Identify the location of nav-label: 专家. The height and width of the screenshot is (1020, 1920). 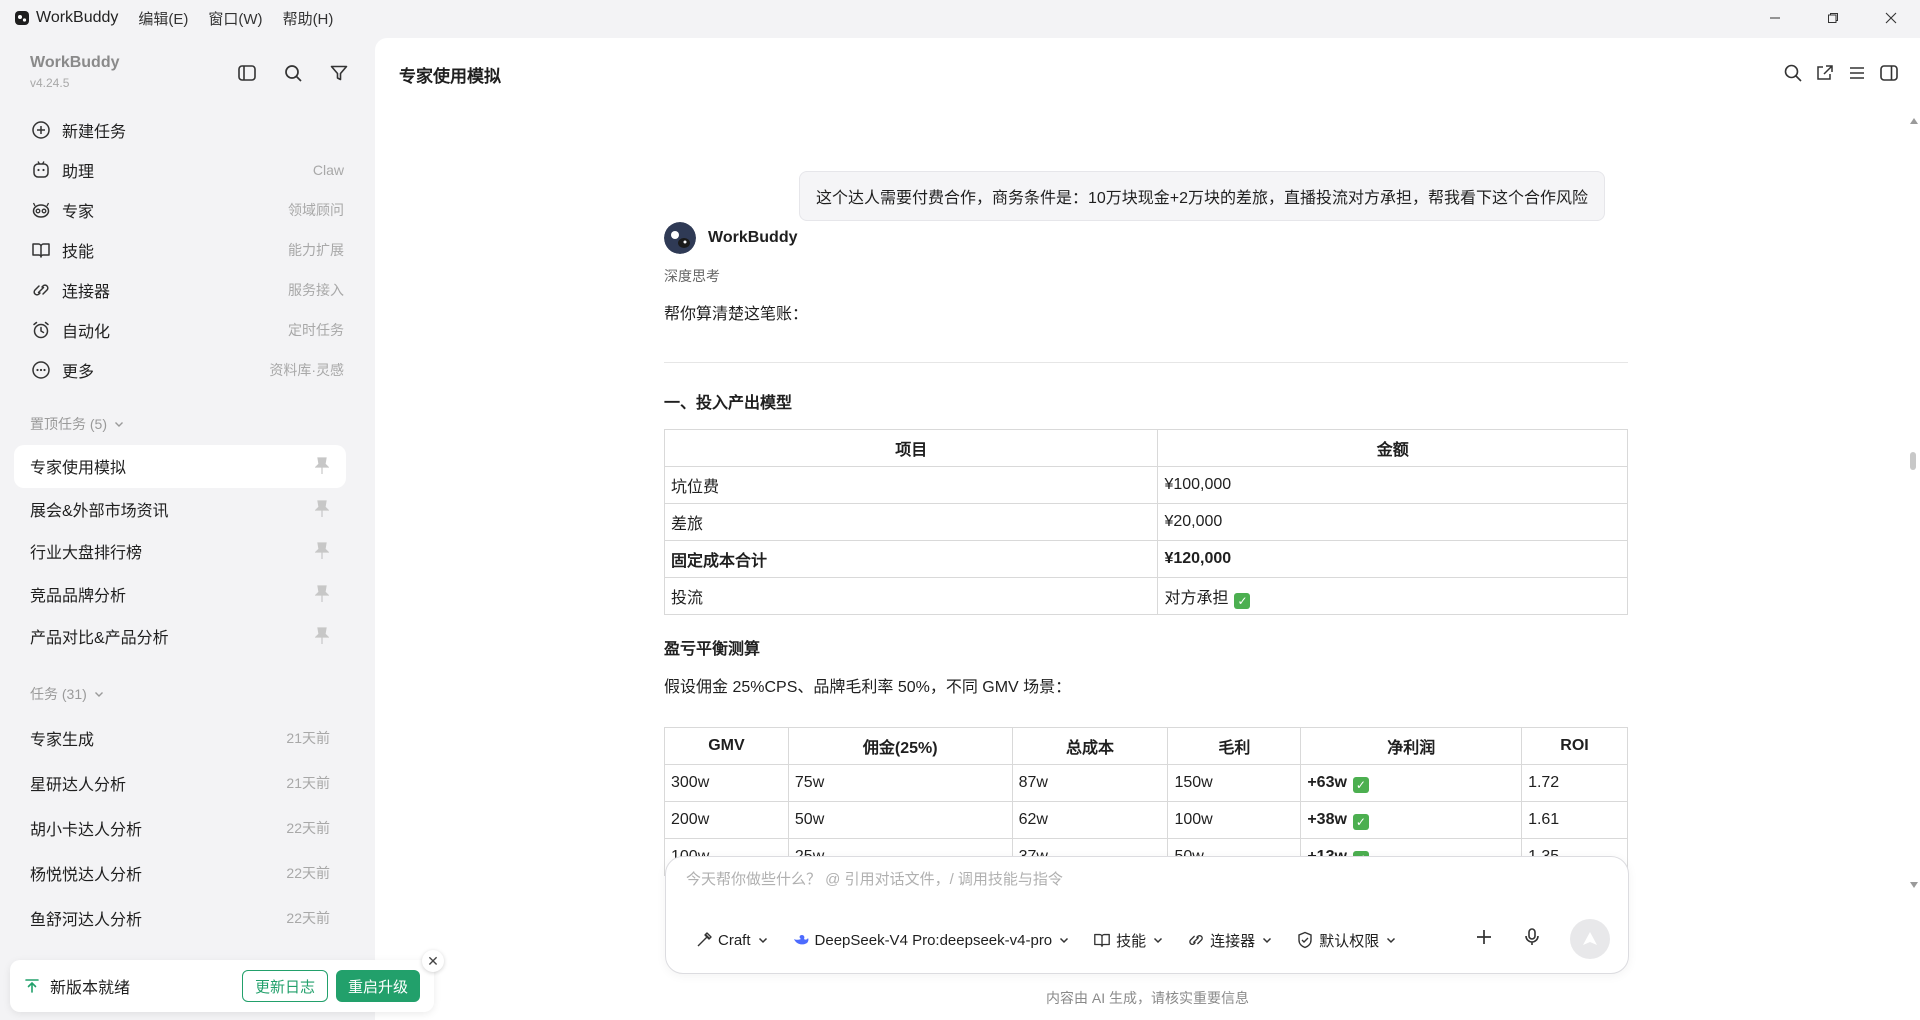
(78, 212).